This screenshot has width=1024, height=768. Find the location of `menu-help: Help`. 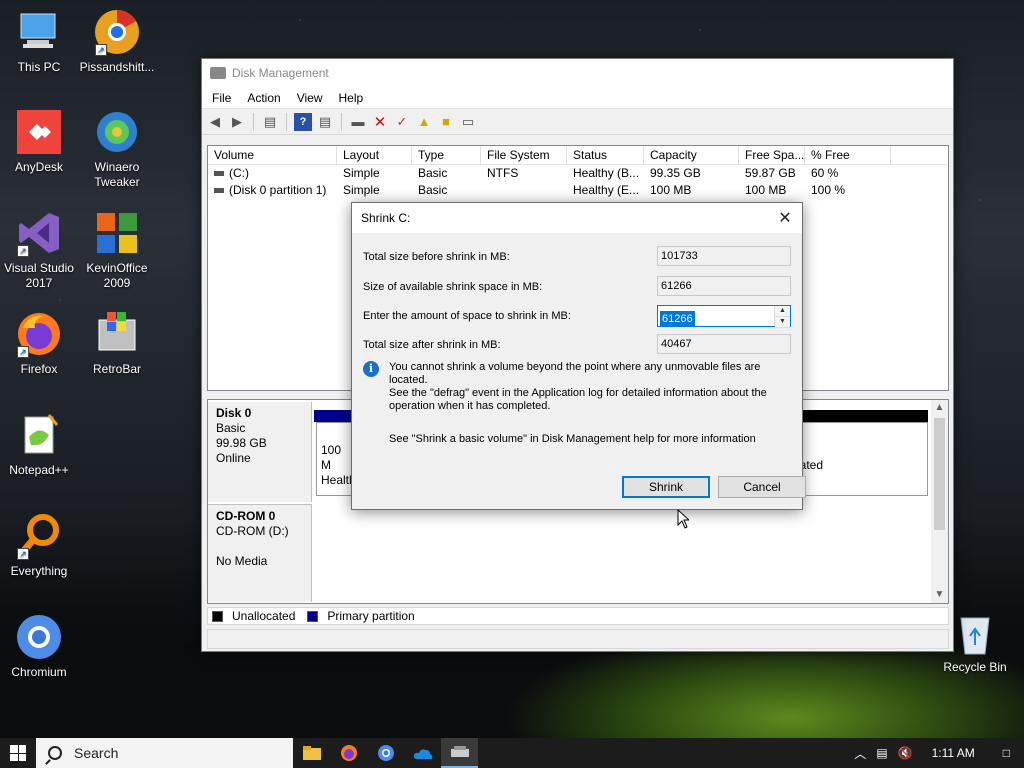

menu-help: Help is located at coordinates (351, 98).